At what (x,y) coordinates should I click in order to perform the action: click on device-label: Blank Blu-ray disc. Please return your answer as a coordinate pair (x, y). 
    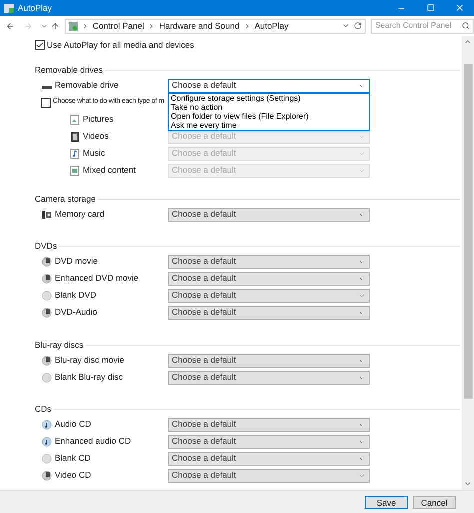
    Looking at the image, I should click on (89, 377).